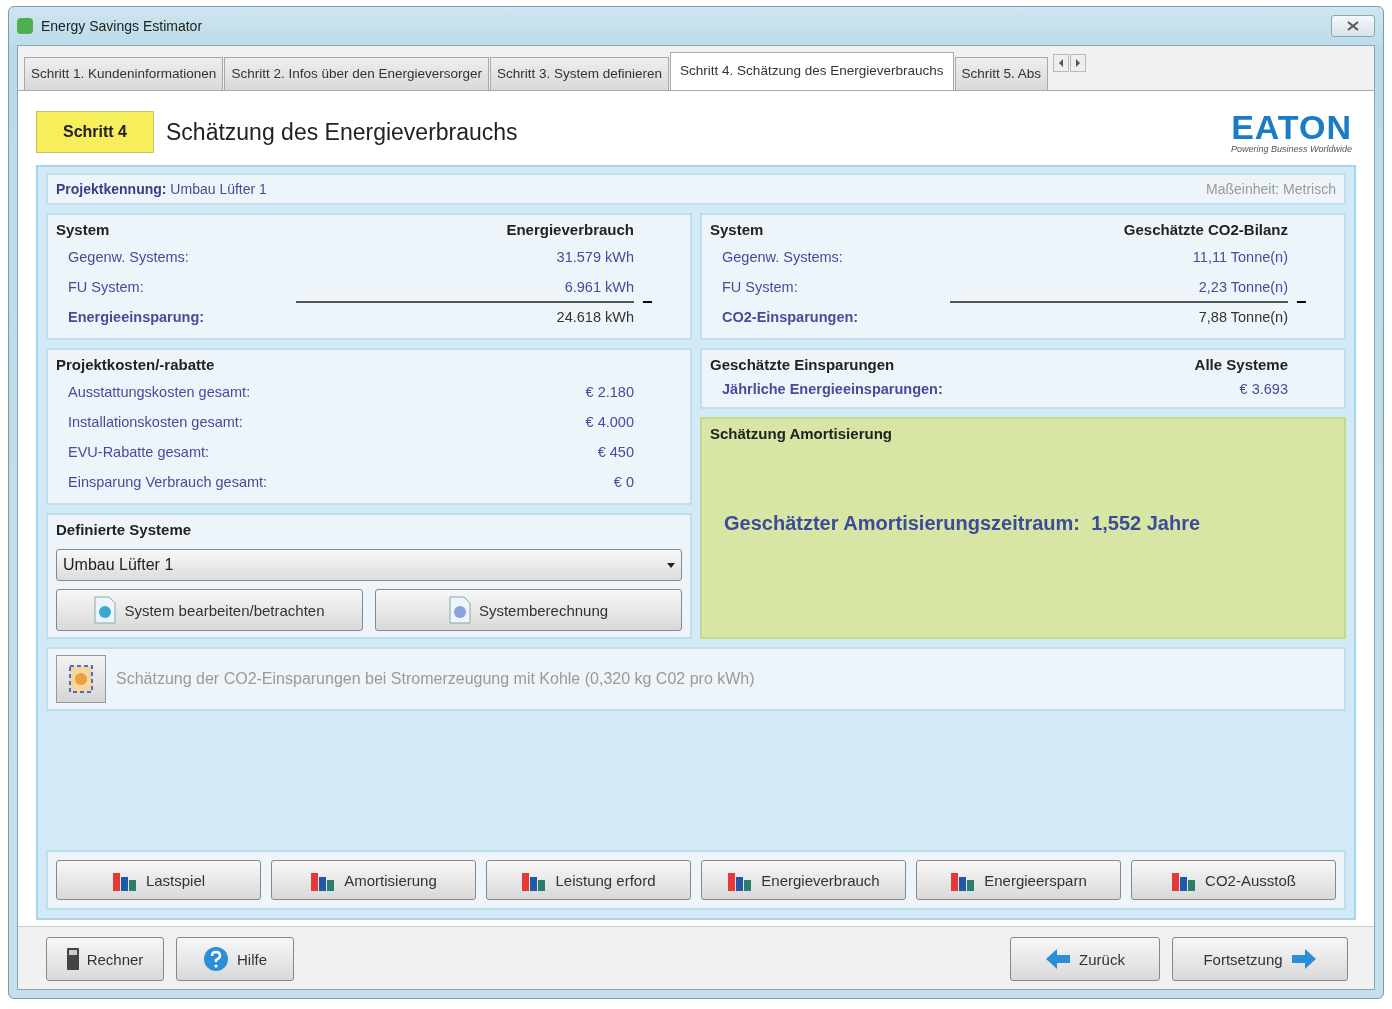 The height and width of the screenshot is (1009, 1392). I want to click on close-button, so click(1353, 26).